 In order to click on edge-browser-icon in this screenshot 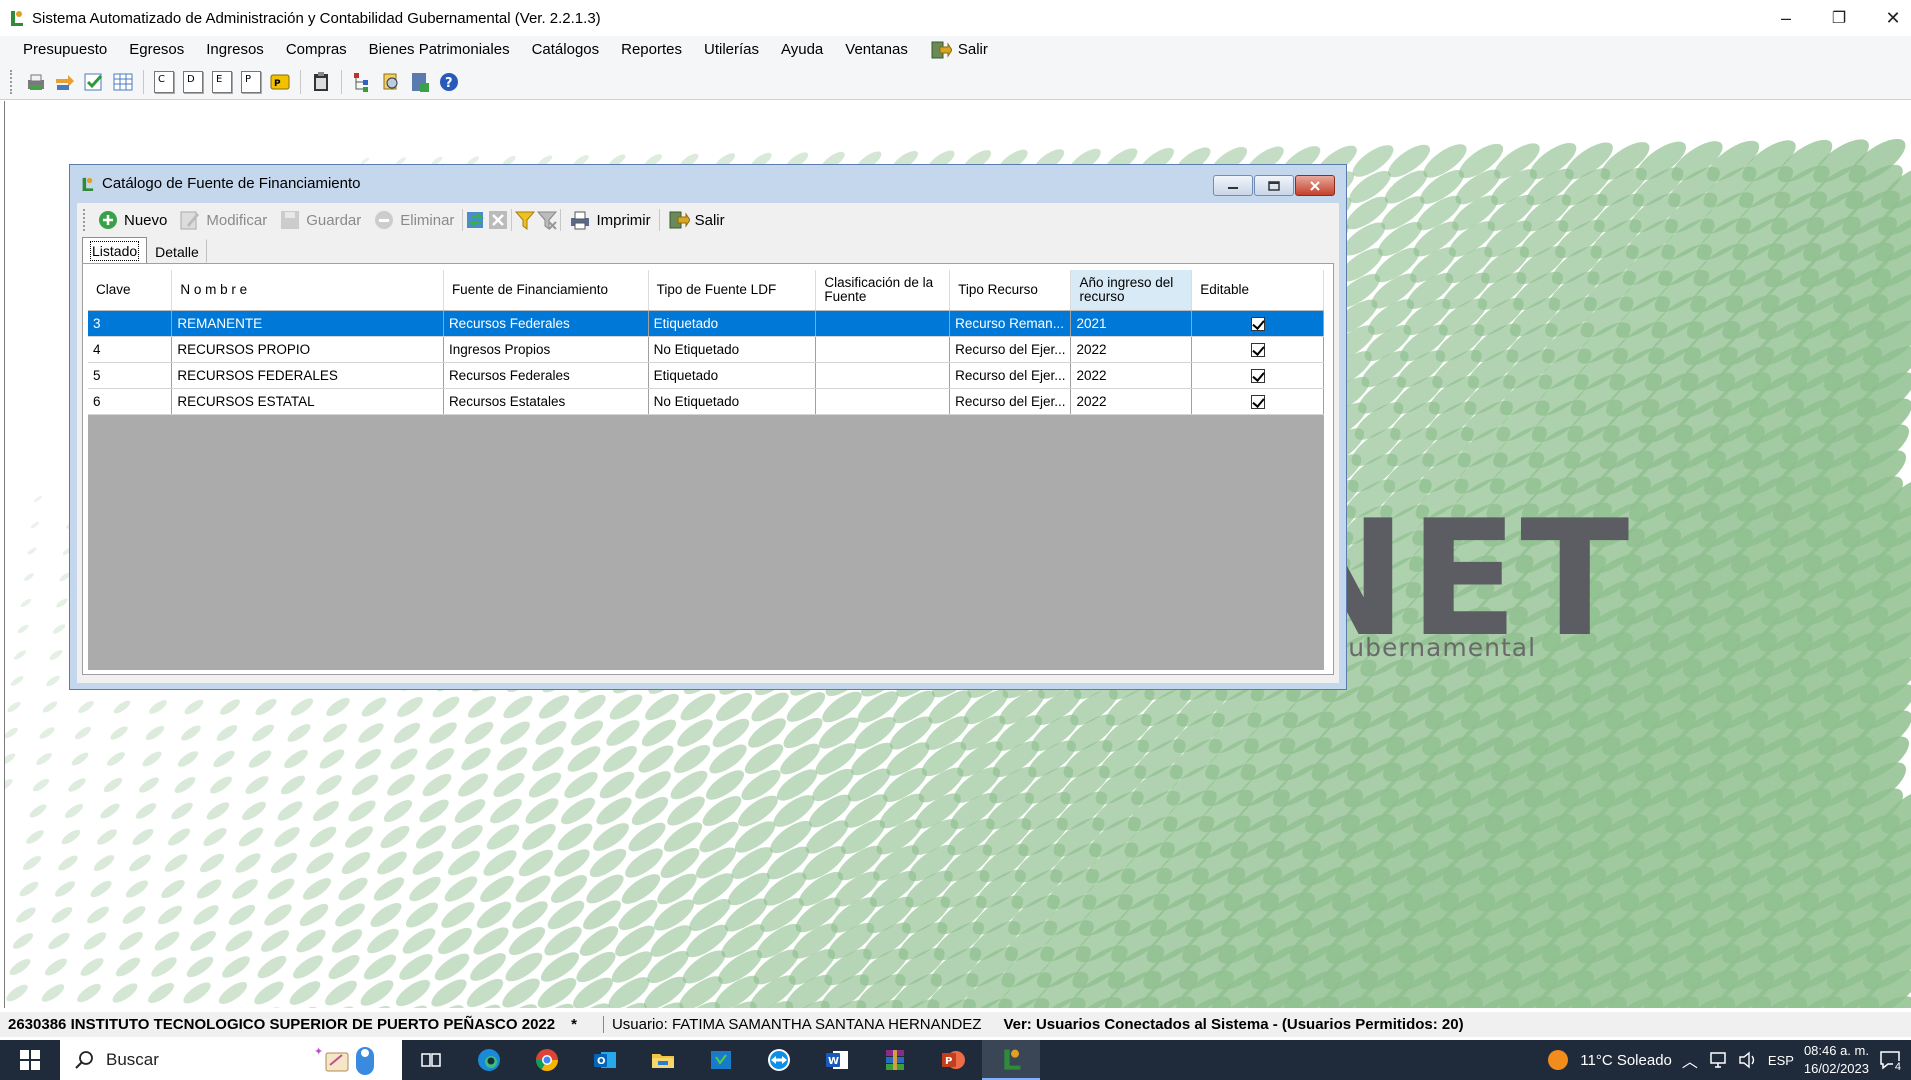, I will do `click(489, 1060)`.